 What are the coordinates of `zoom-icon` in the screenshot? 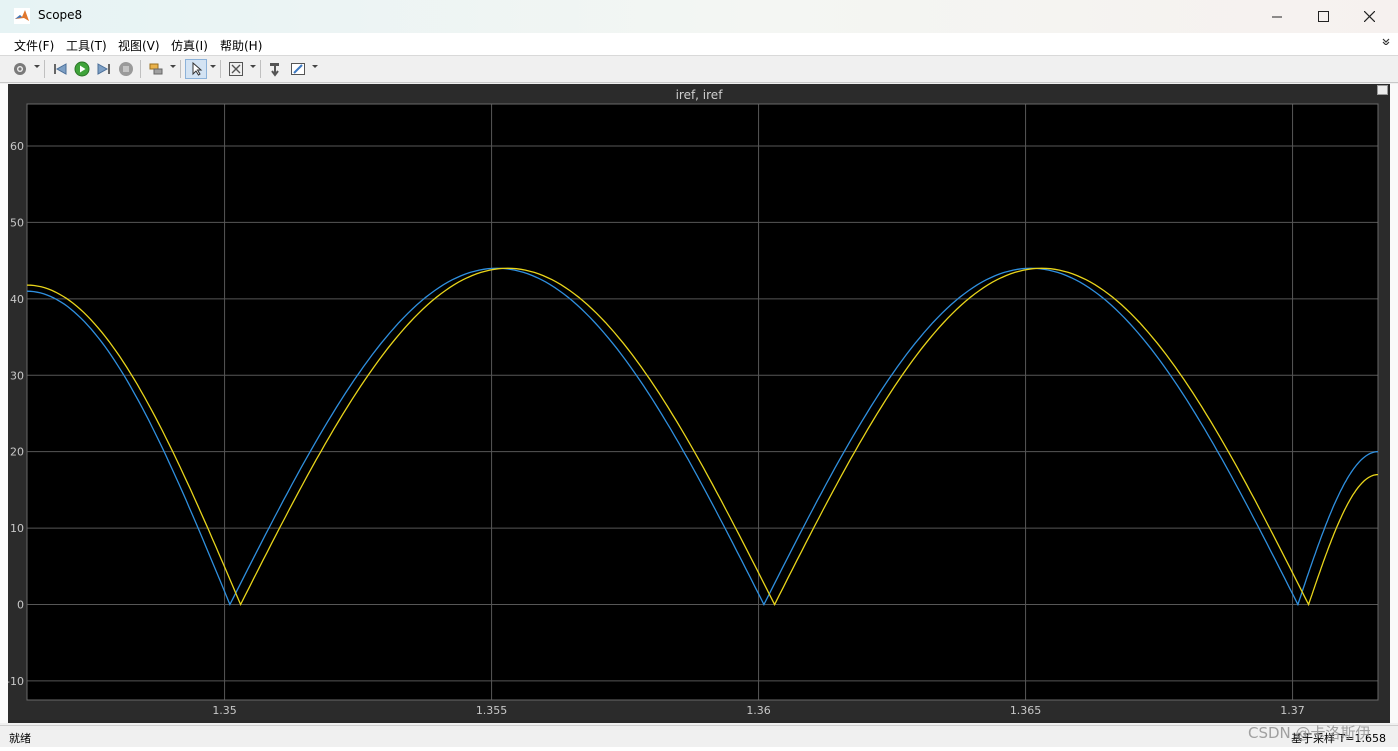 It's located at (236, 69).